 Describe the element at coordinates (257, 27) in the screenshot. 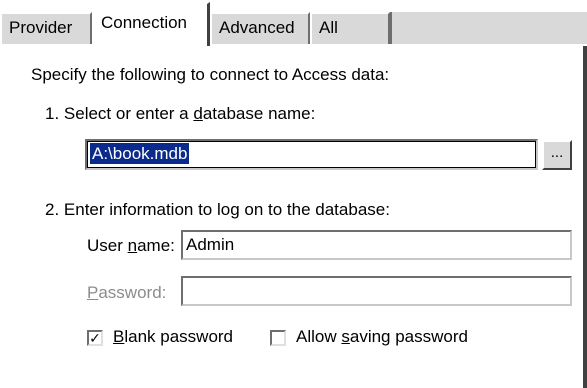

I see `tab-advanced-label: Advanced` at that location.